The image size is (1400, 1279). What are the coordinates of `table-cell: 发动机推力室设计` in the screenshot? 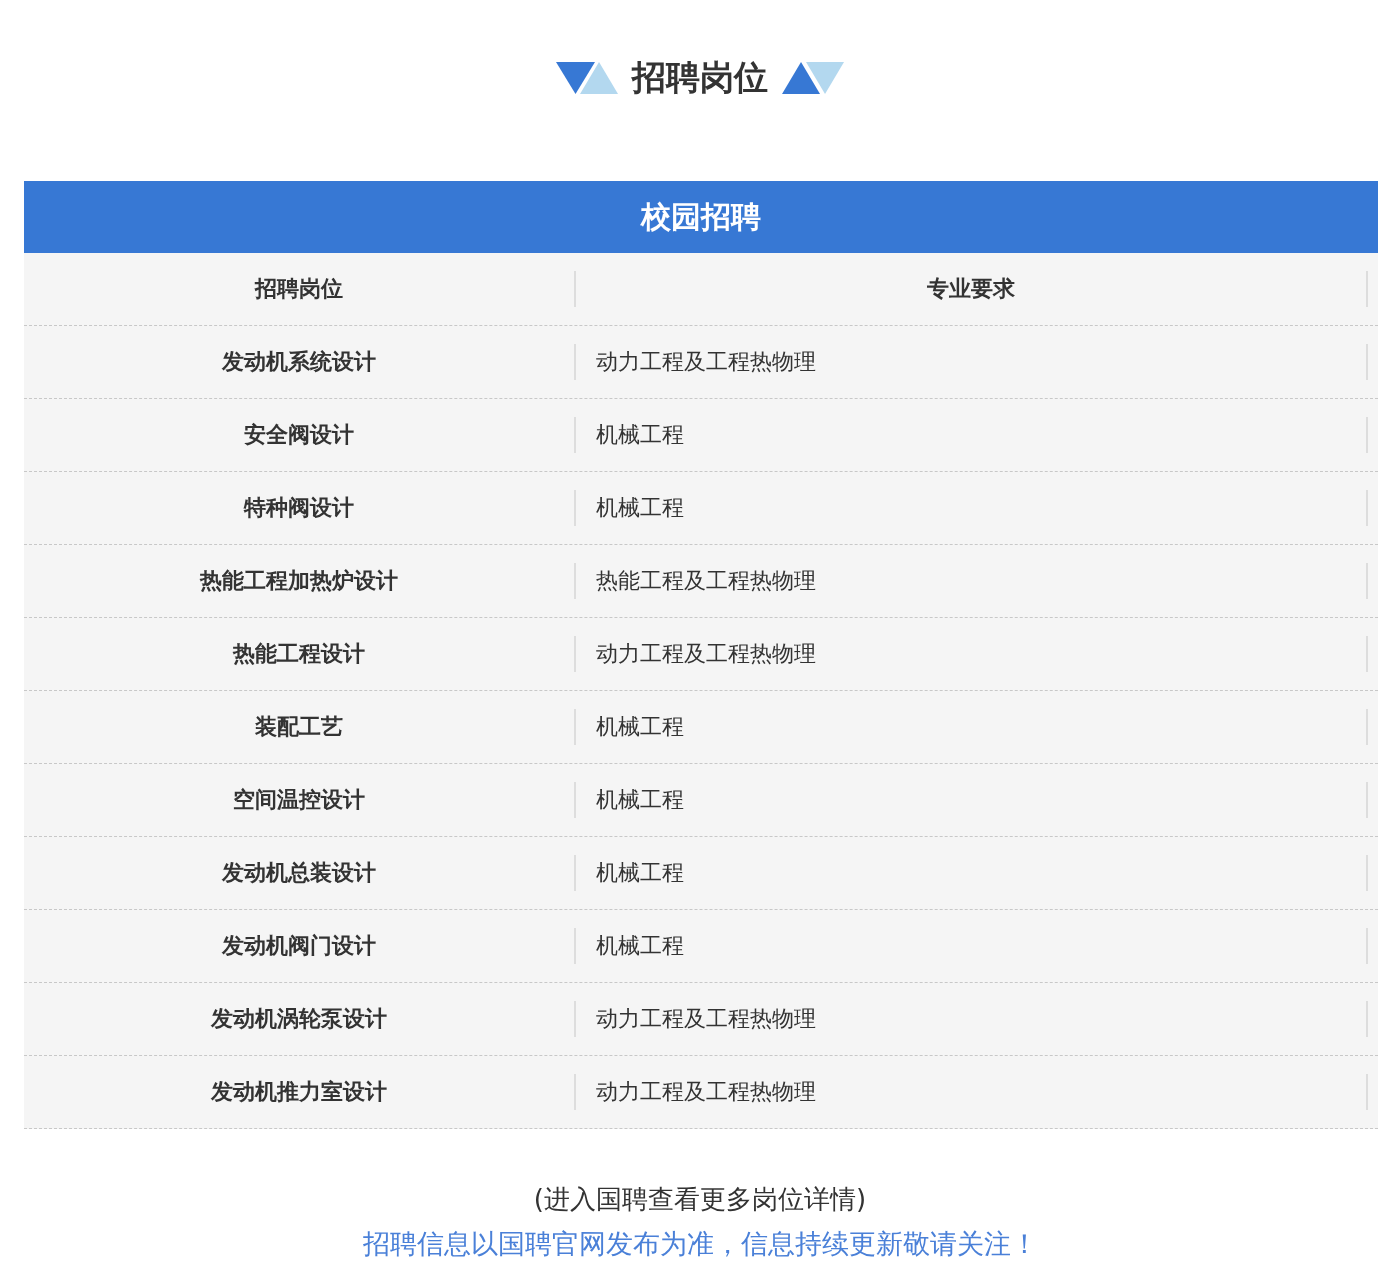 It's located at (299, 1091).